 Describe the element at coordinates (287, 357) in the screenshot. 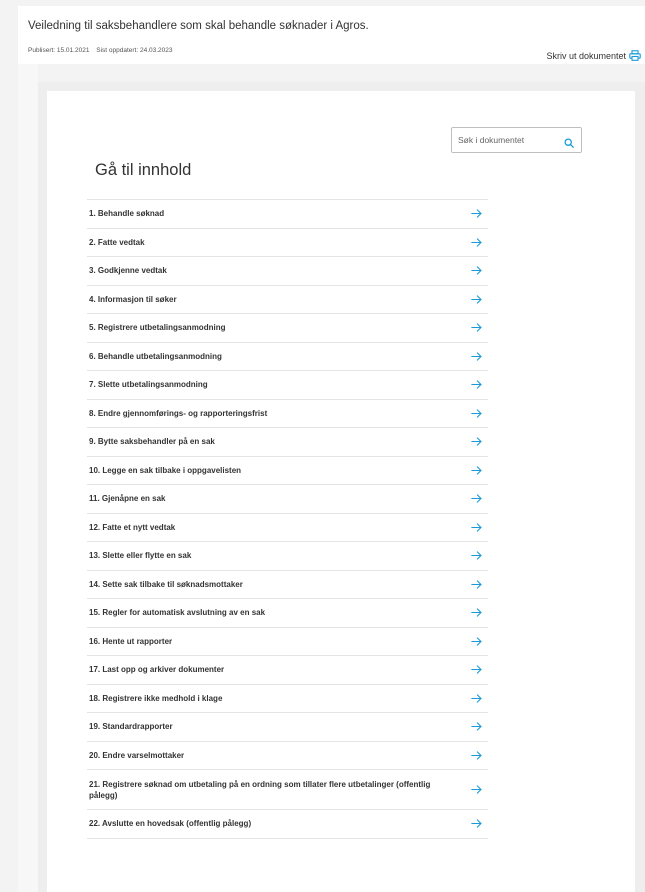

I see `toc-item: 6. Behandle utbetalingsanmodning` at that location.